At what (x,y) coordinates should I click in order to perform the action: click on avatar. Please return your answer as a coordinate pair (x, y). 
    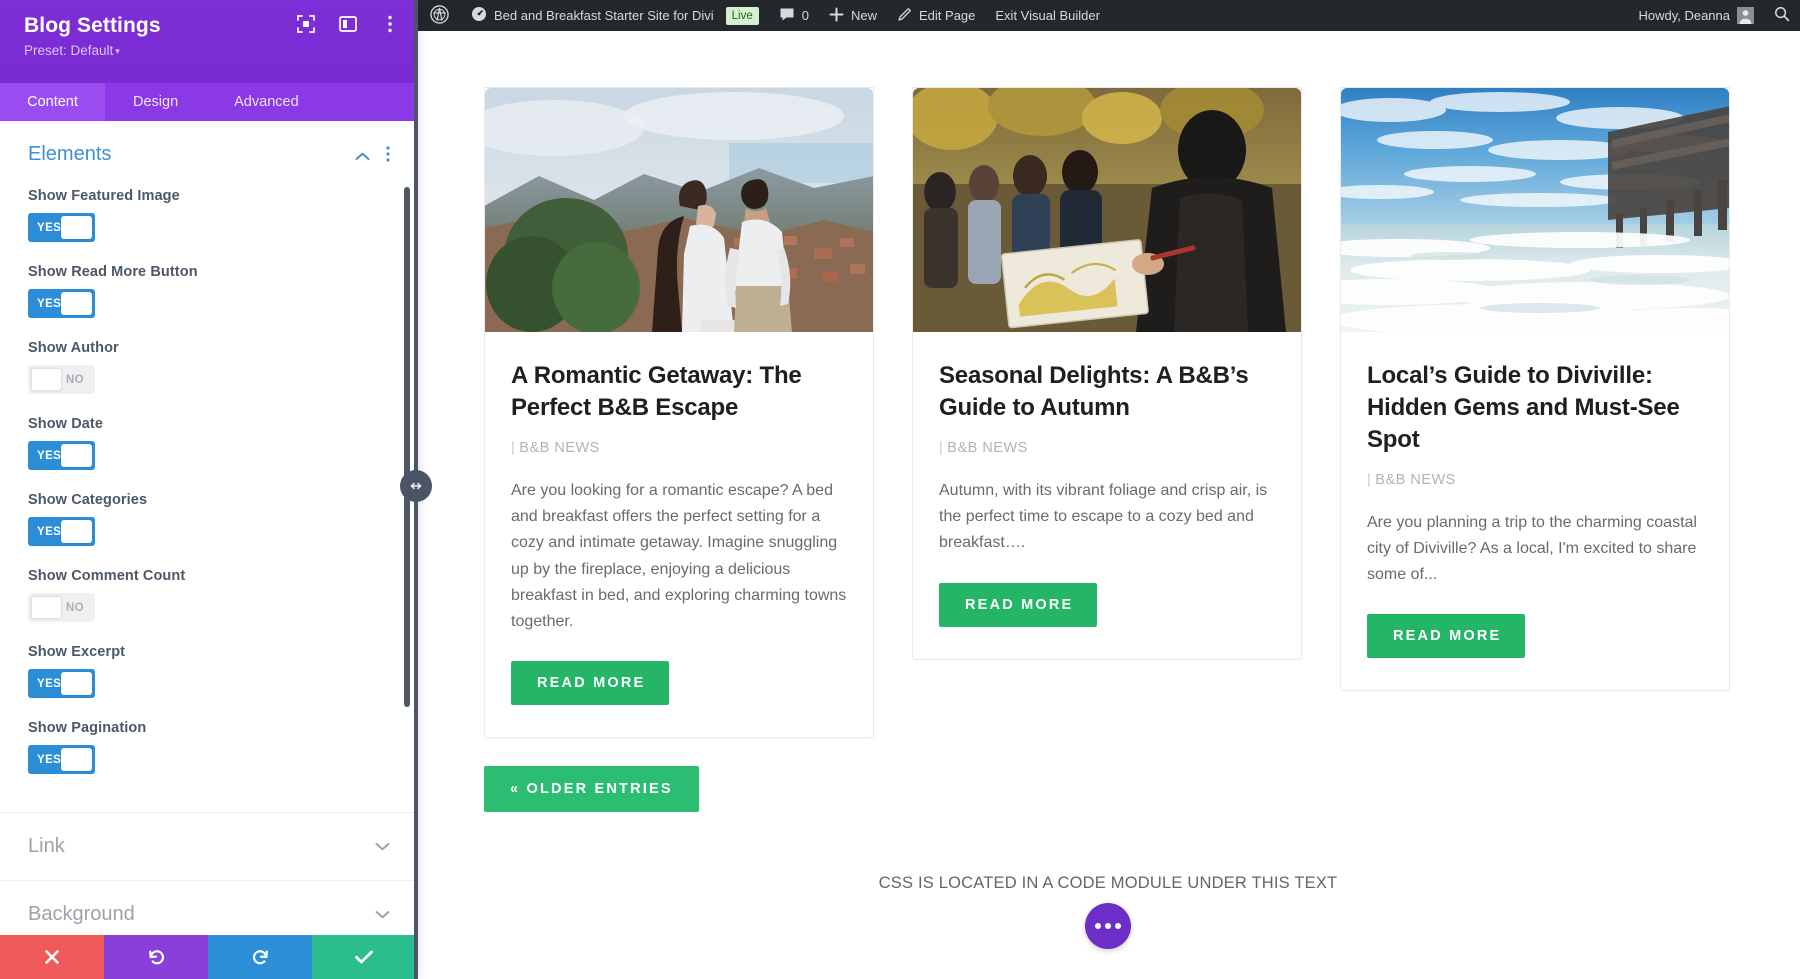
    Looking at the image, I should click on (1745, 15).